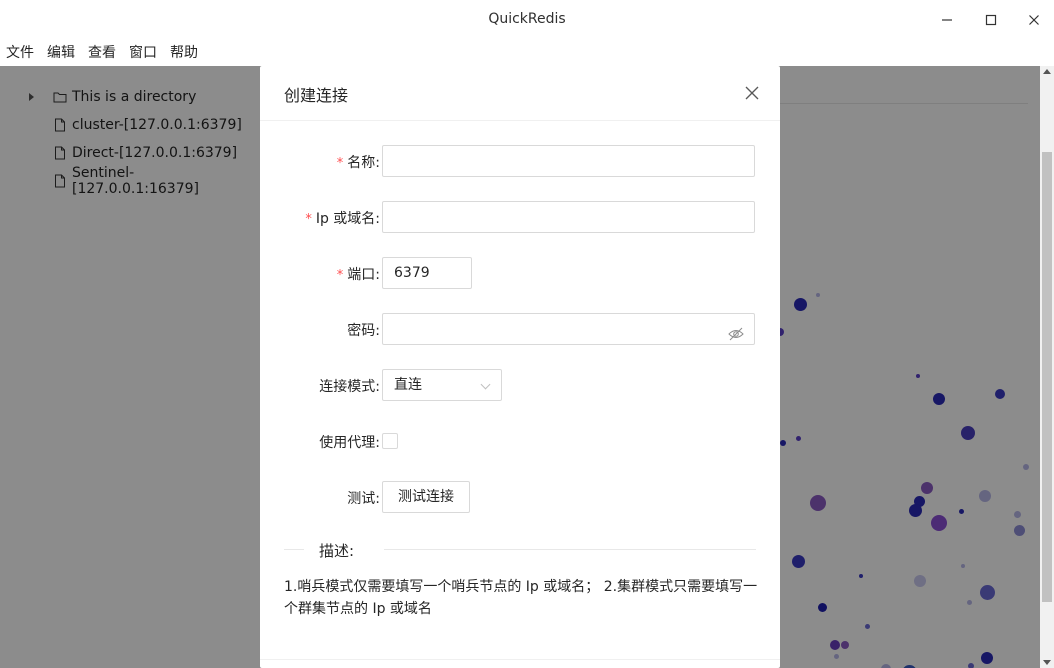  Describe the element at coordinates (143, 53) in the screenshot. I see `menu-window: 窗口` at that location.